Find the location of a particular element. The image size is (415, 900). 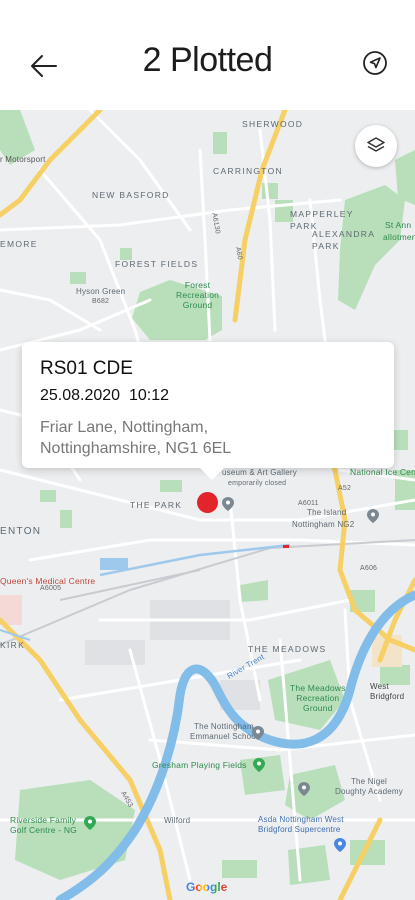

map-label-lenton: ENTON is located at coordinates (21, 531).